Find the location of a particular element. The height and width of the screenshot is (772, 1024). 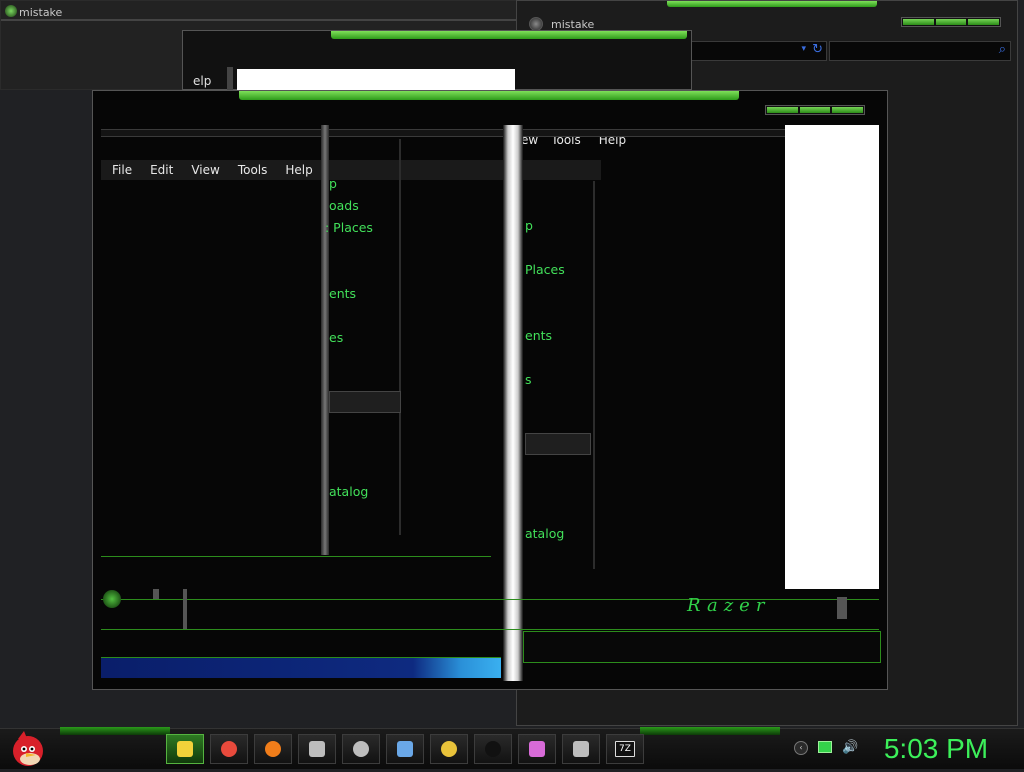

search-icon: ⌕ is located at coordinates (1002, 49).